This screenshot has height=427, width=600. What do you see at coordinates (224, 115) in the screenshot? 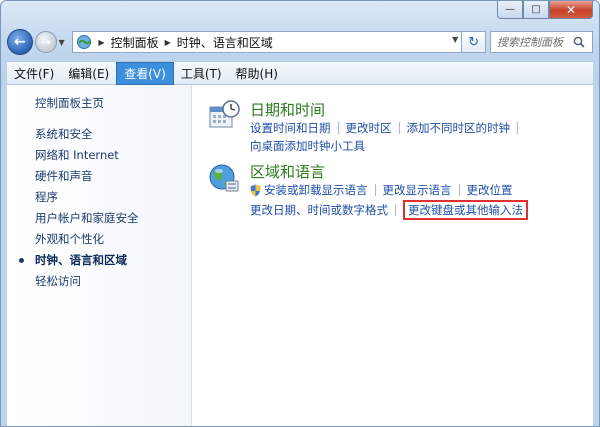
I see `date-time-icon` at bounding box center [224, 115].